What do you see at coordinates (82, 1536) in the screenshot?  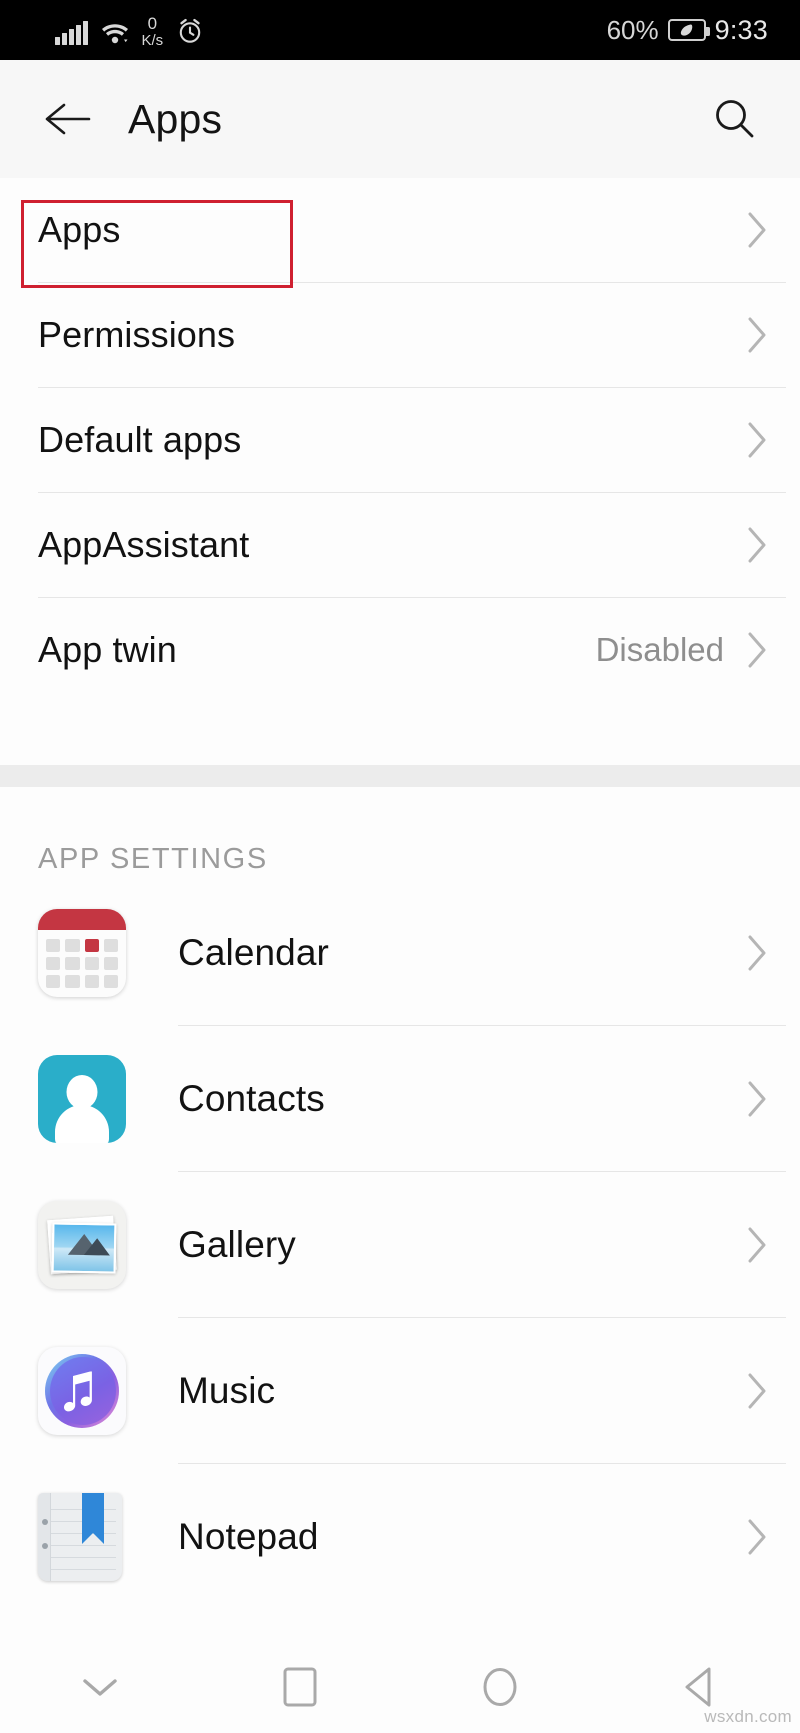 I see `notepad-app-icon` at bounding box center [82, 1536].